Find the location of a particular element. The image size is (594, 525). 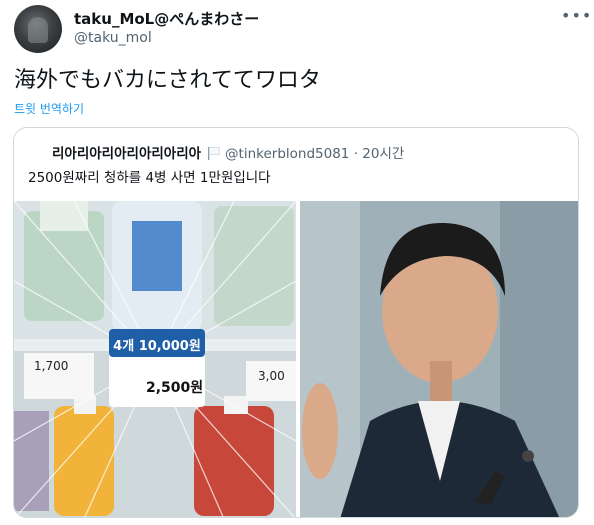

flag-icon is located at coordinates (214, 153).